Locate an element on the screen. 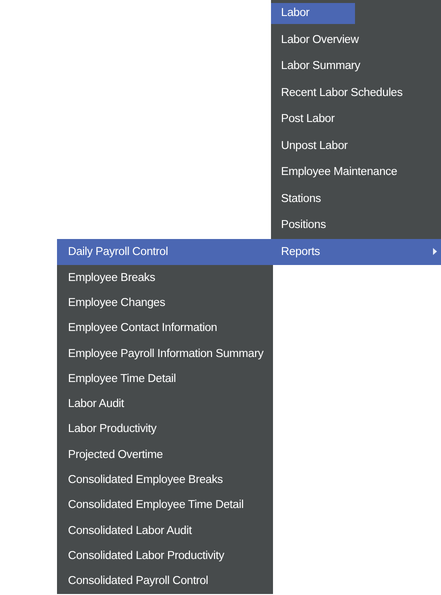 This screenshot has width=441, height=595. menu-item: Unpost Labor is located at coordinates (356, 145).